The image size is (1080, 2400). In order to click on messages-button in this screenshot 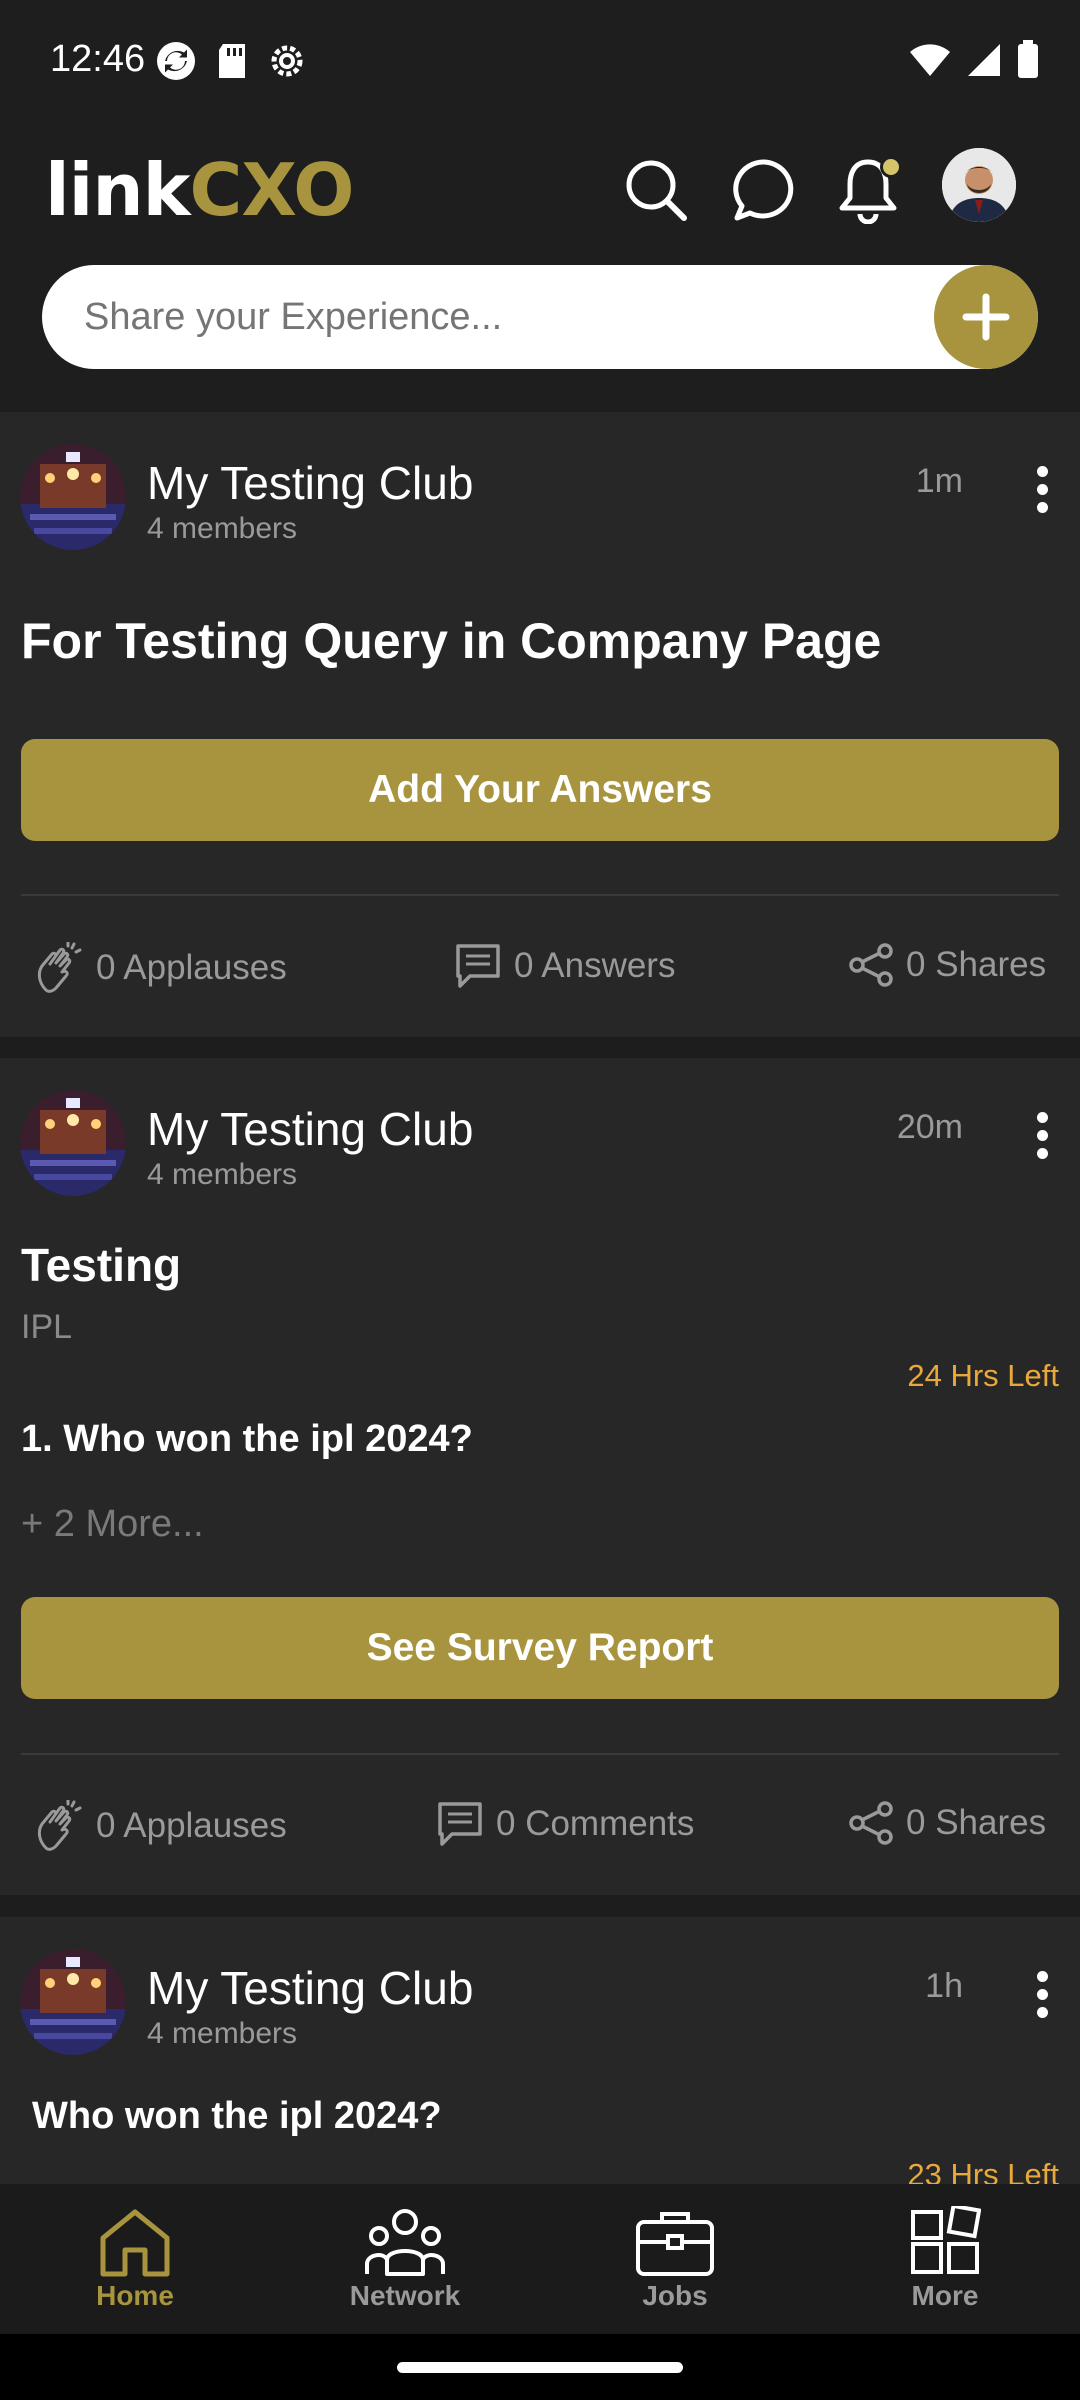, I will do `click(764, 190)`.